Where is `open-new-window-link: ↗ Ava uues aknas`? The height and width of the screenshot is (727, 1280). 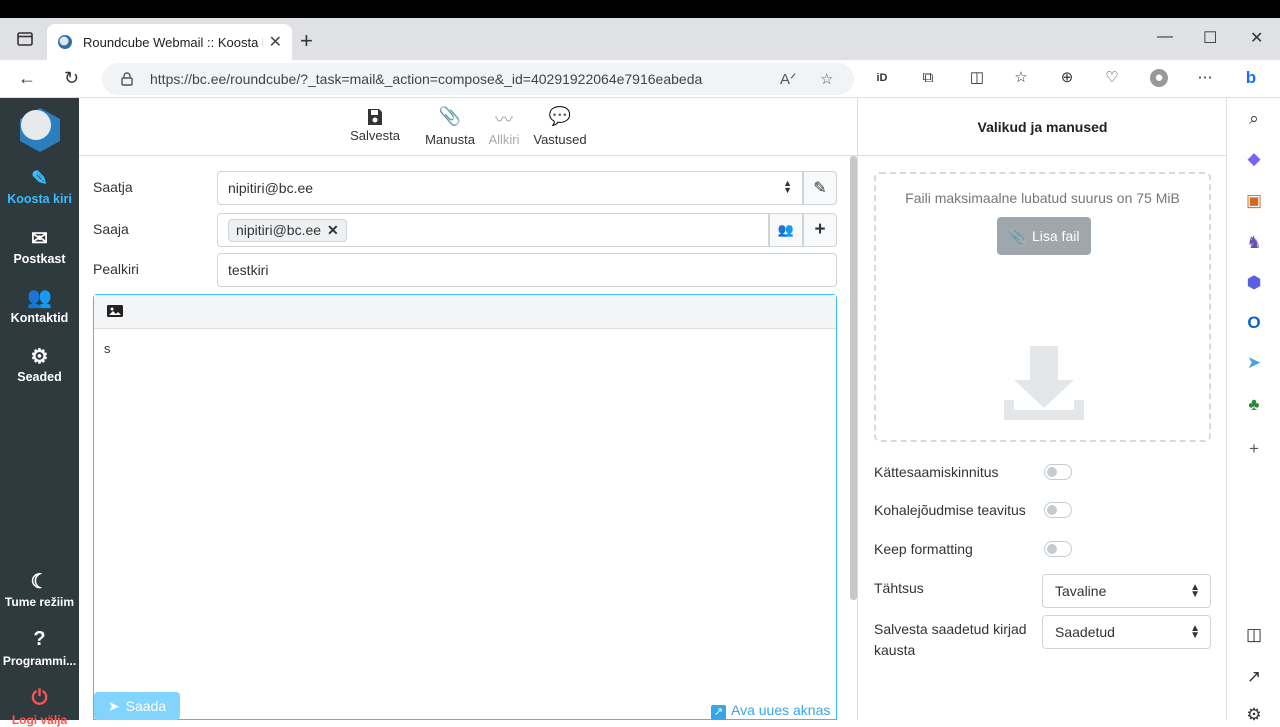 open-new-window-link: ↗ Ava uues aknas is located at coordinates (770, 711).